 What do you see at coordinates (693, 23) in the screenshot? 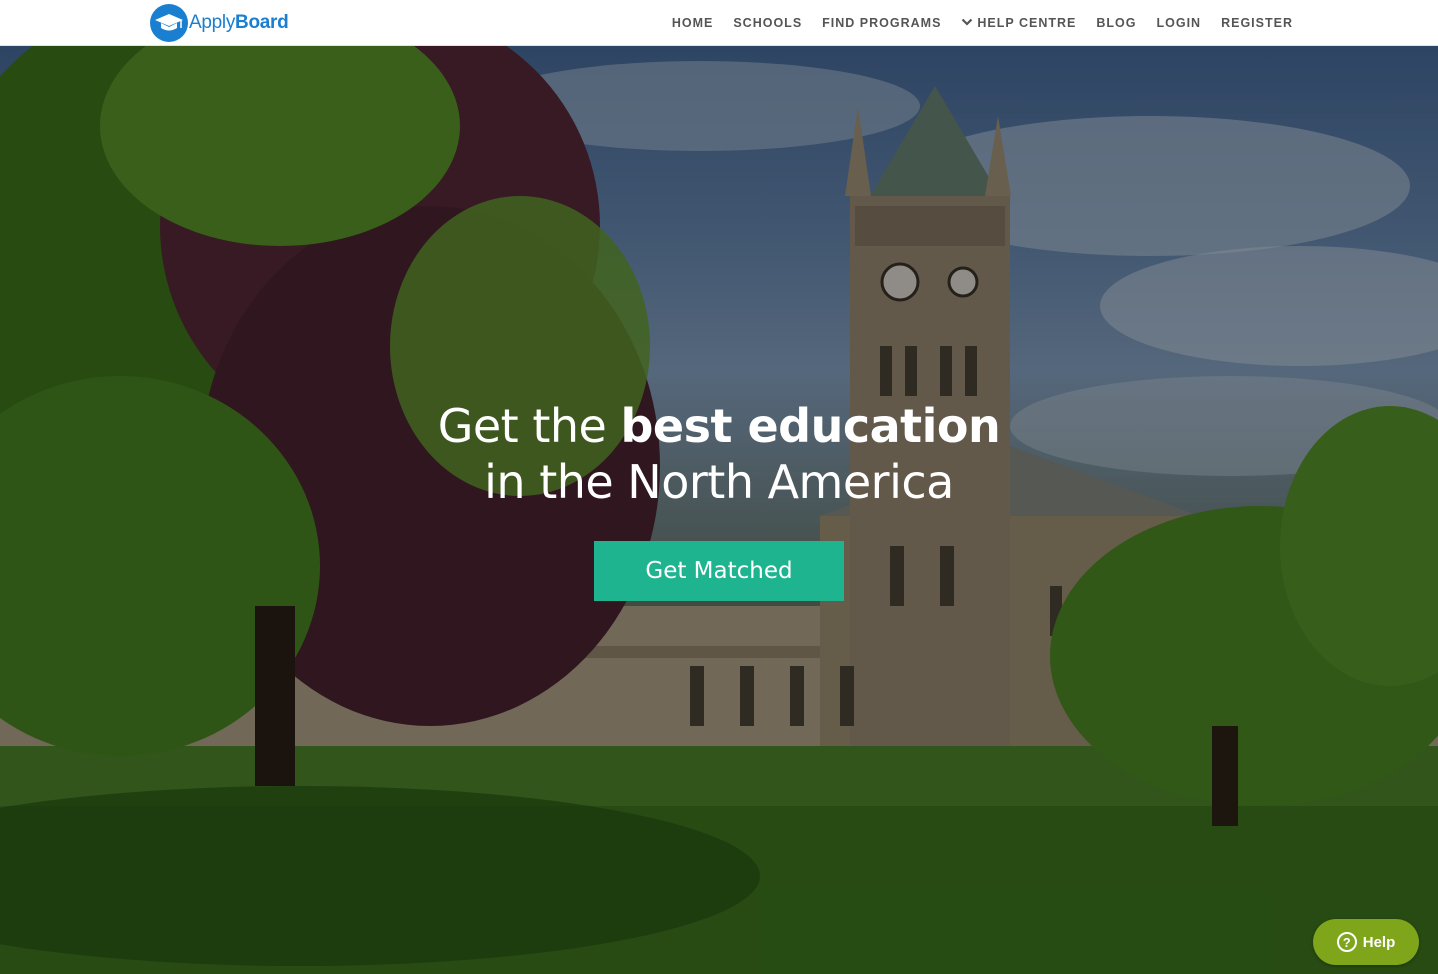
I see `nav-home: HOME` at bounding box center [693, 23].